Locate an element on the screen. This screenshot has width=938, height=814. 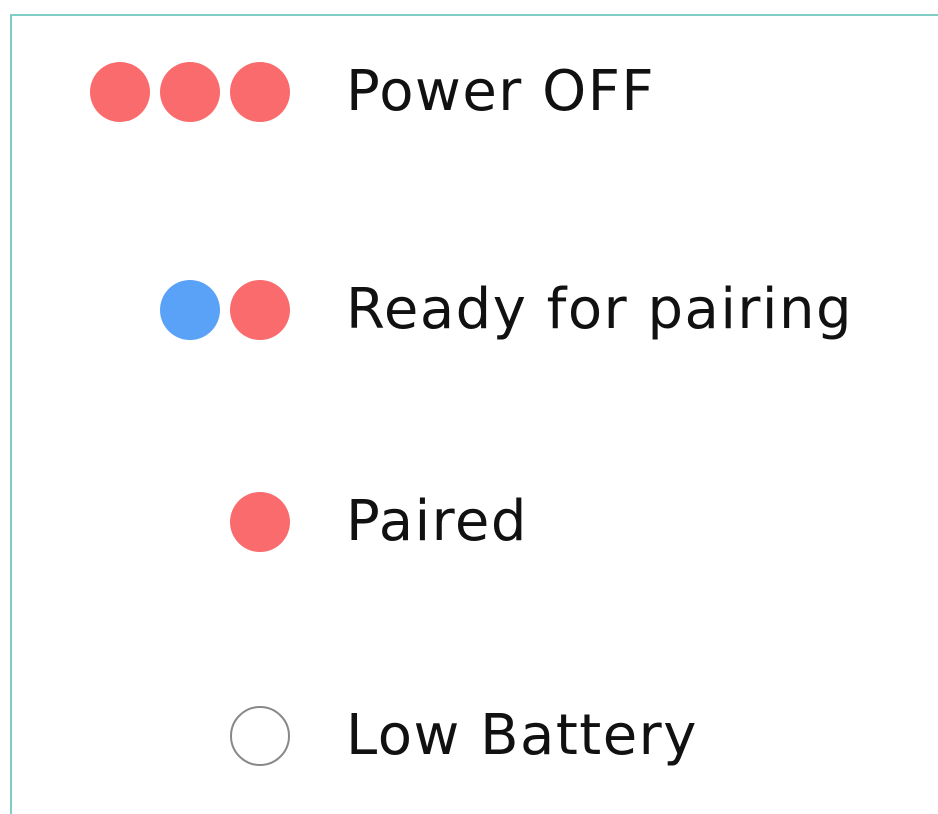
state-row-ready-for-pairing: Ready for pairing is located at coordinates (469, 310).